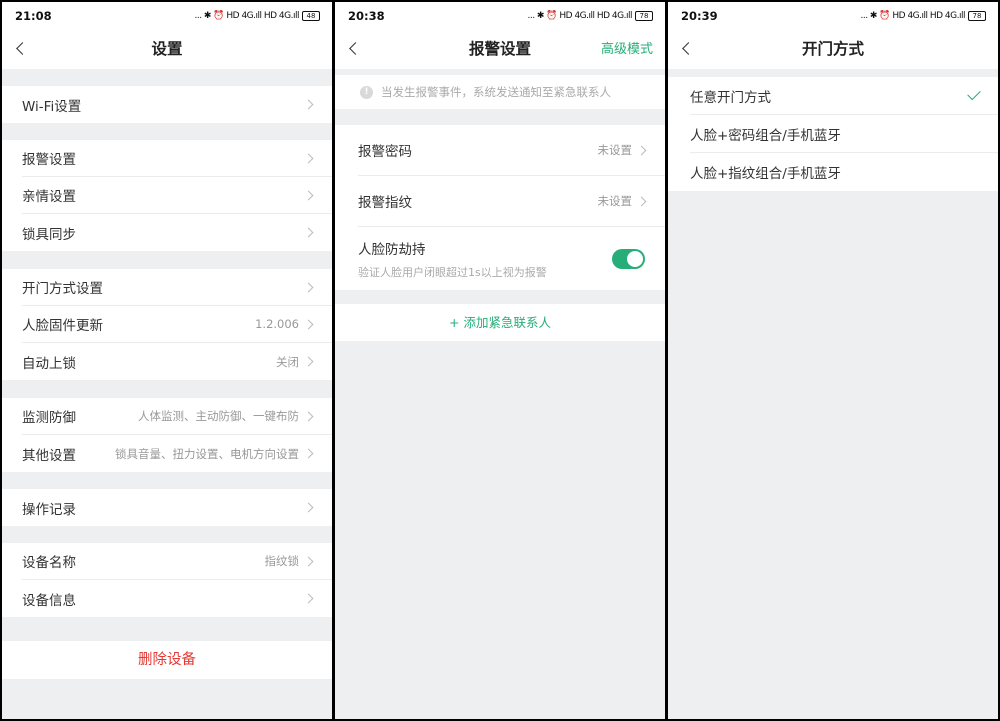  Describe the element at coordinates (49, 563) in the screenshot. I see `setting-label: 设备名称` at that location.